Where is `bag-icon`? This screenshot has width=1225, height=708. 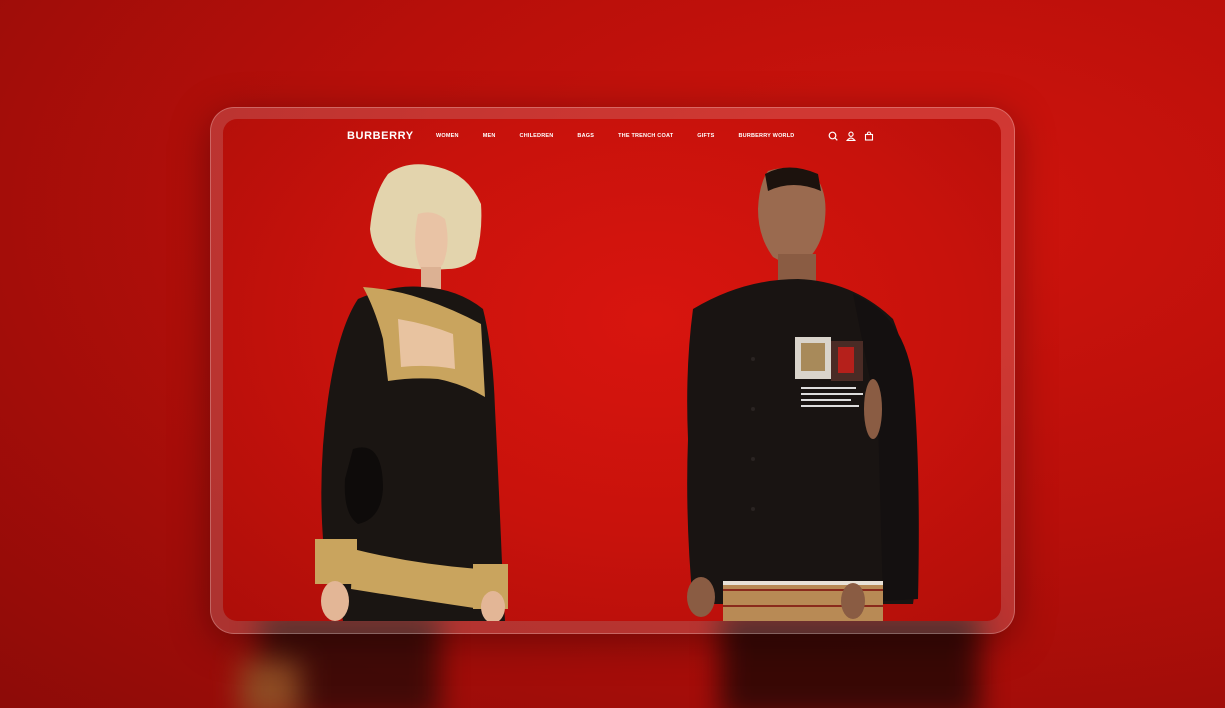 bag-icon is located at coordinates (869, 136).